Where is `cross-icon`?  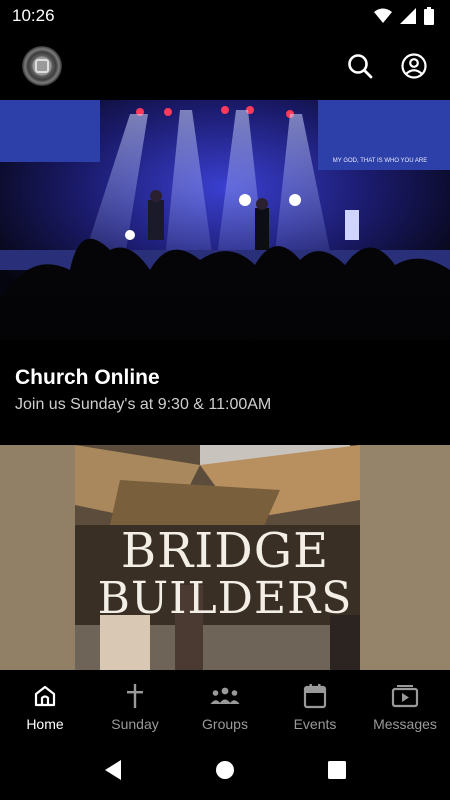 cross-icon is located at coordinates (135, 696).